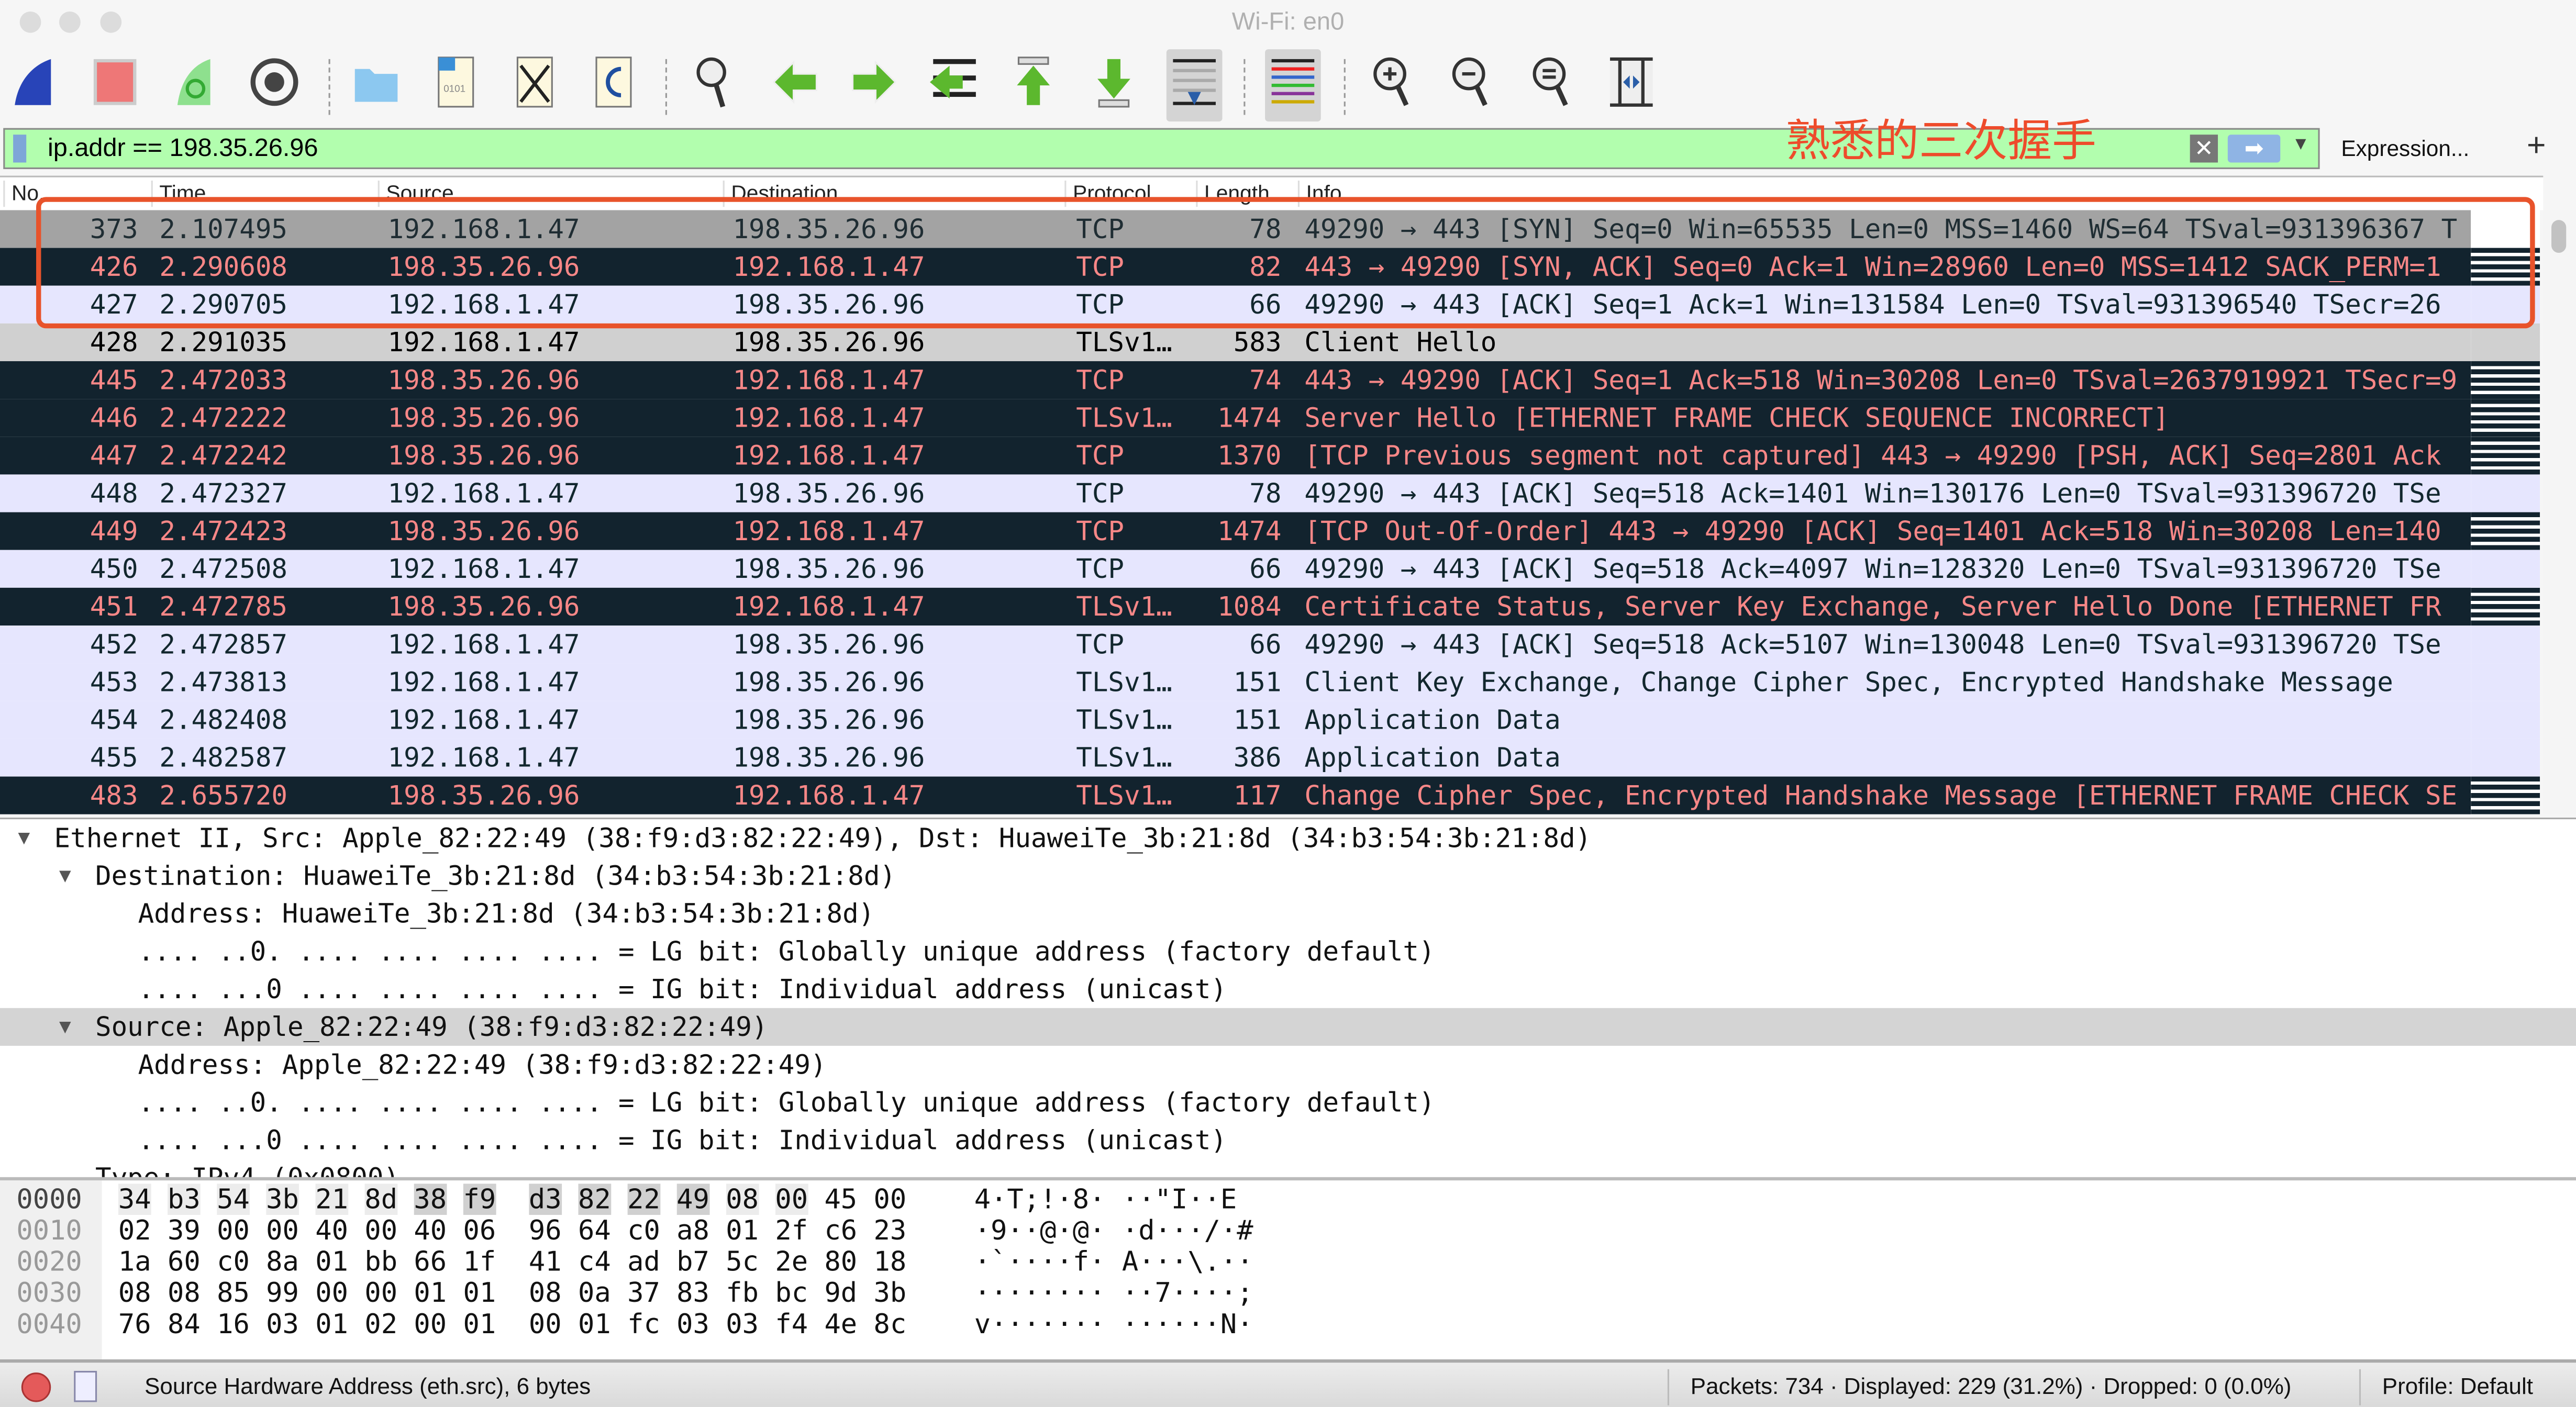 This screenshot has width=2576, height=1407. What do you see at coordinates (890, 1262) in the screenshot?
I see `hex-byte: 18` at bounding box center [890, 1262].